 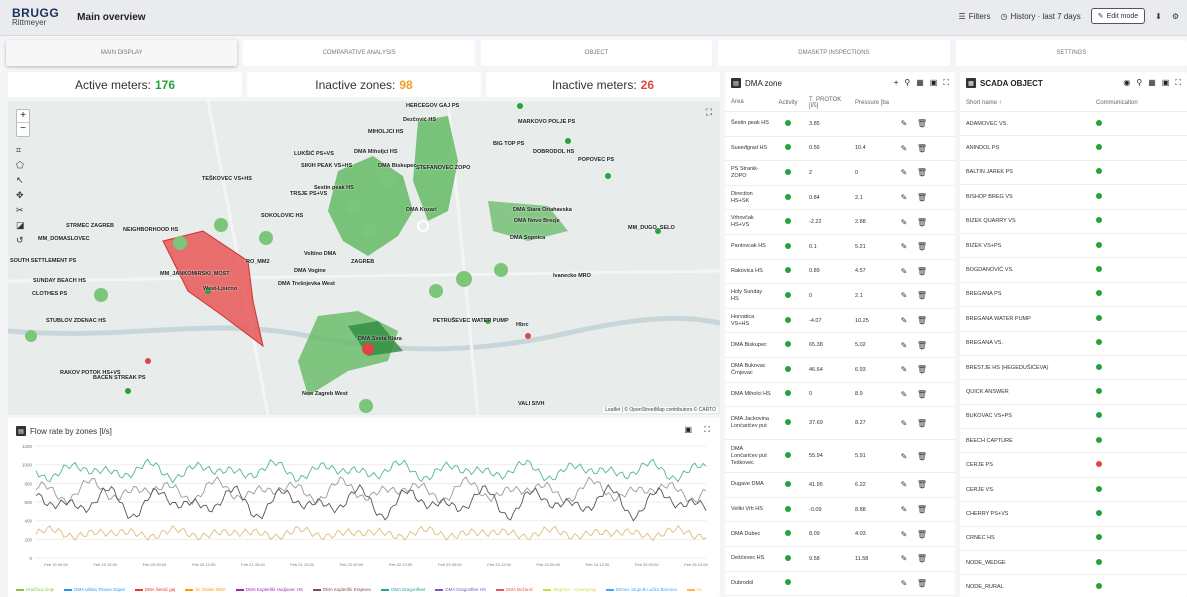 What do you see at coordinates (514, 589) in the screenshot?
I see `legend-item: DMA Božanić` at bounding box center [514, 589].